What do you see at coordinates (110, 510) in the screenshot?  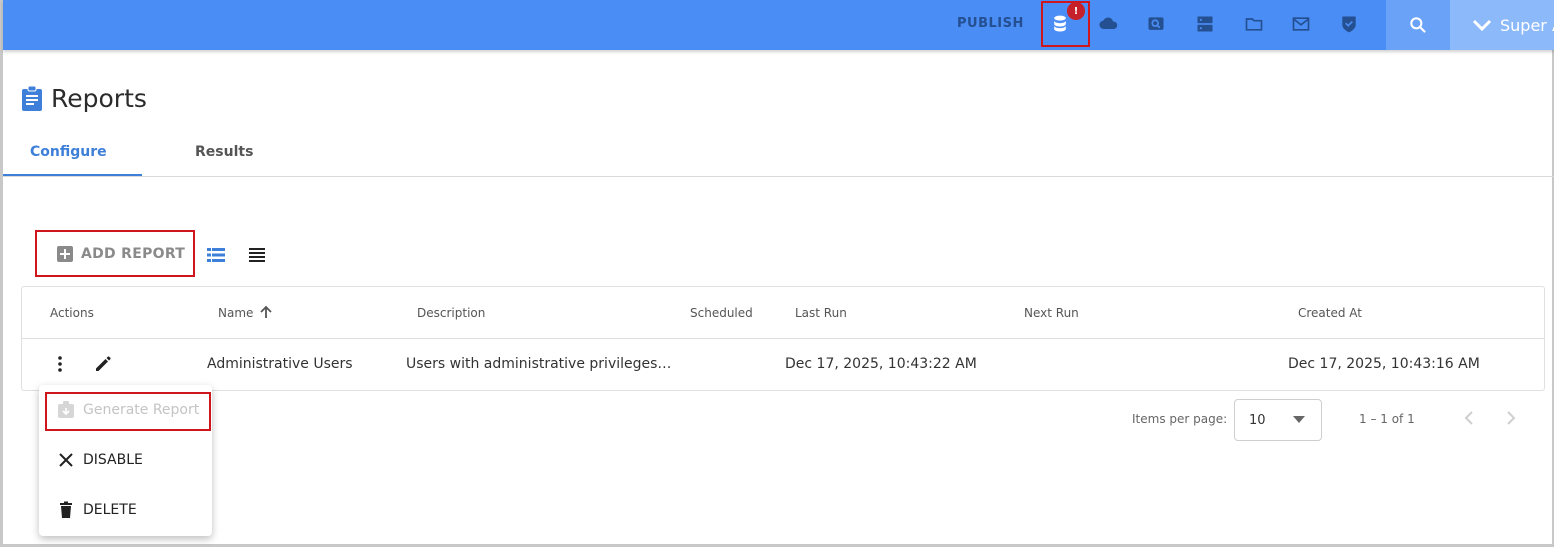 I see `delete-label: DELETE` at bounding box center [110, 510].